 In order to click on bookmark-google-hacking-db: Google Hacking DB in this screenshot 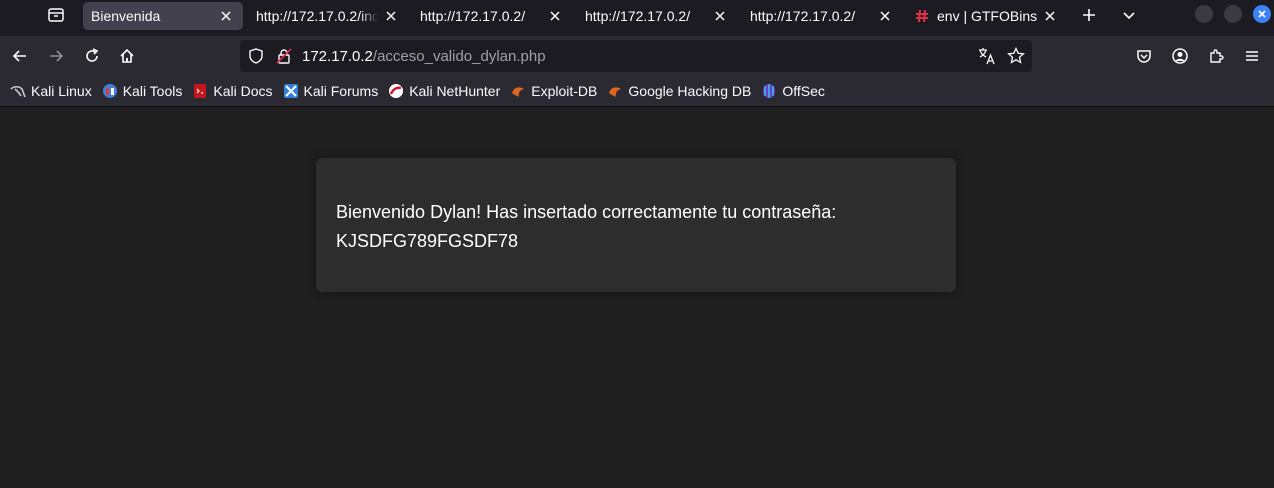, I will do `click(679, 91)`.